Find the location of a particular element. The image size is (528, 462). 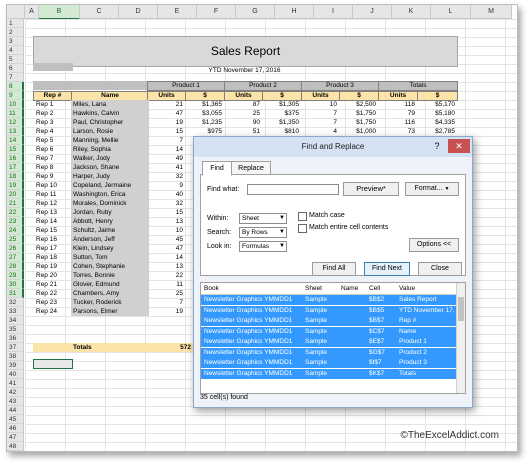

cell-name: Larson, Rosie is located at coordinates (110, 131).